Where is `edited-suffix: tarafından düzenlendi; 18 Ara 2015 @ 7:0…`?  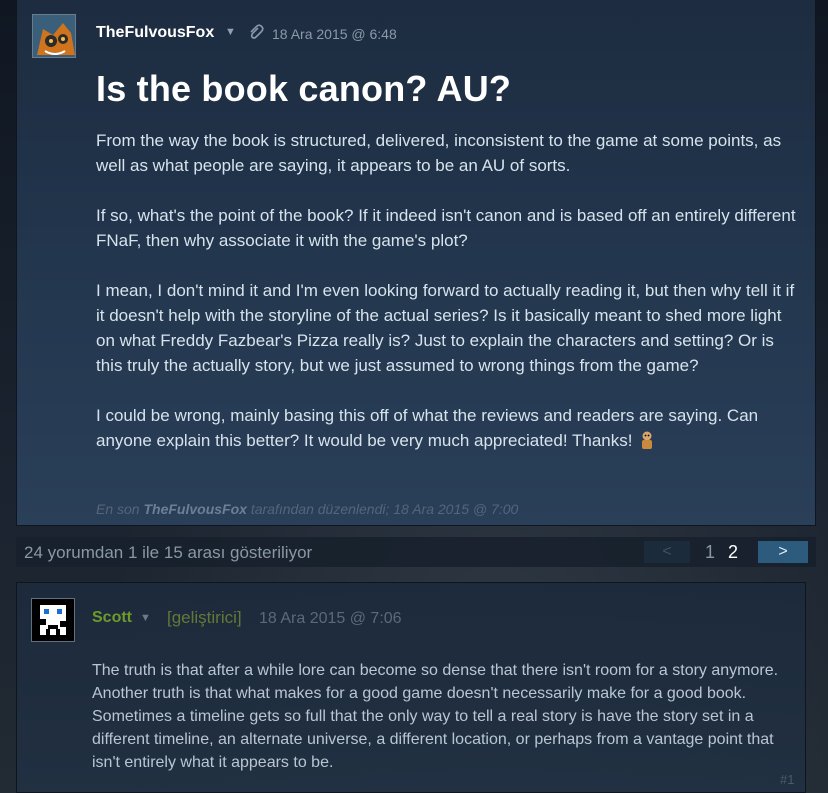
edited-suffix: tarafından düzenlendi; 18 Ara 2015 @ 7:0… is located at coordinates (384, 509).